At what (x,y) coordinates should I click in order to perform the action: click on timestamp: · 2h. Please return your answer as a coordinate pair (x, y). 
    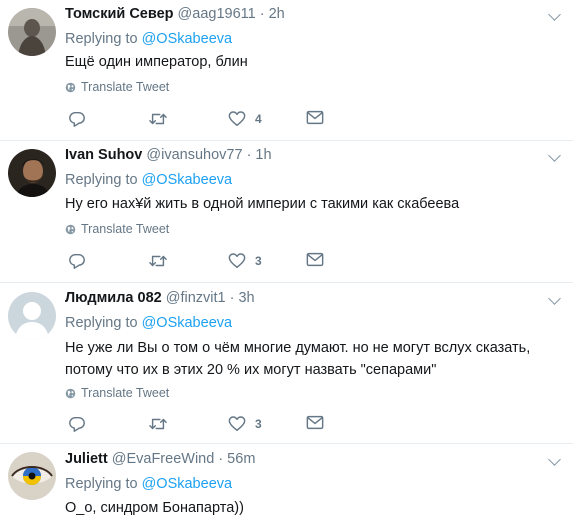
    Looking at the image, I should click on (272, 14).